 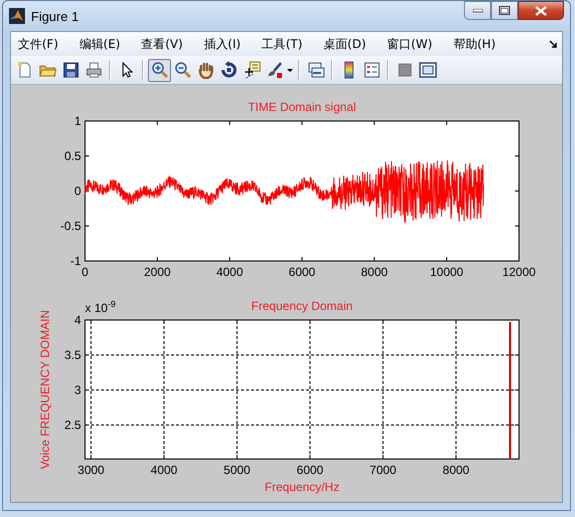 What do you see at coordinates (237, 470) in the screenshot?
I see `tick-label: 5000` at bounding box center [237, 470].